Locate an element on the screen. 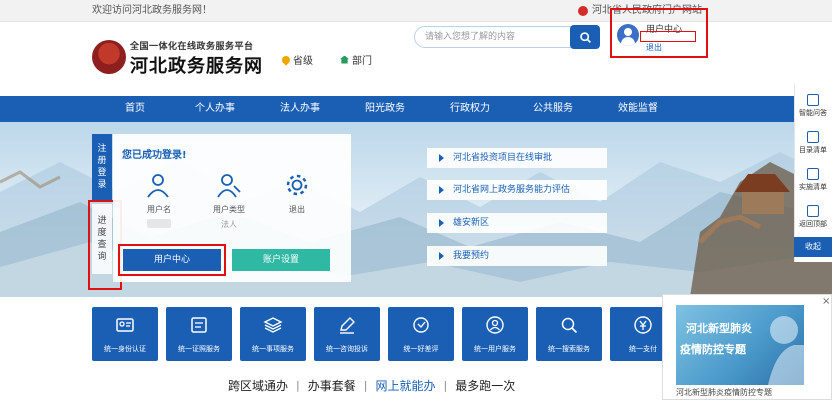  id-card-icon is located at coordinates (125, 325).